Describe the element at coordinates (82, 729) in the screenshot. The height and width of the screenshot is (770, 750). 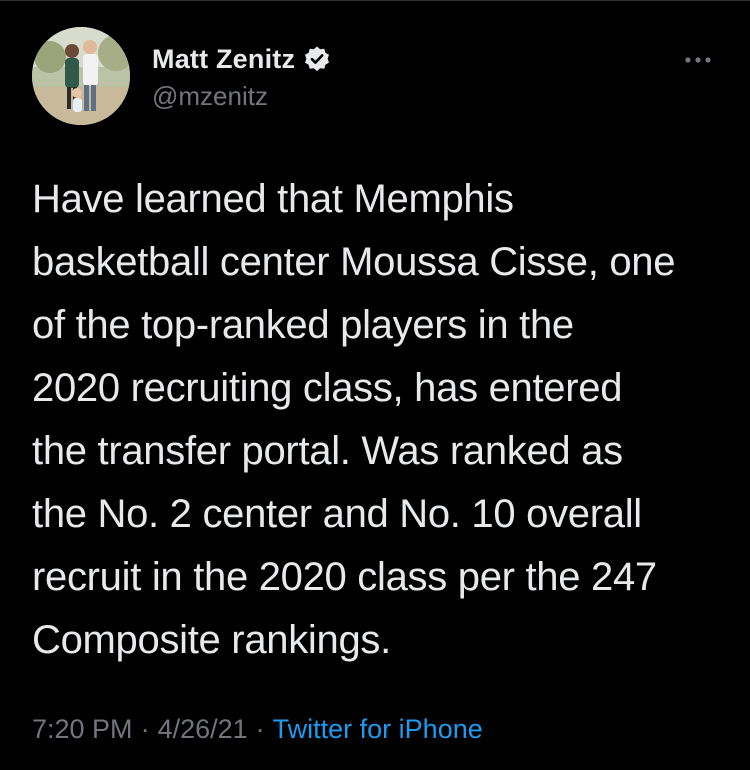
I see `tweet-time: 7:20 PM` at that location.